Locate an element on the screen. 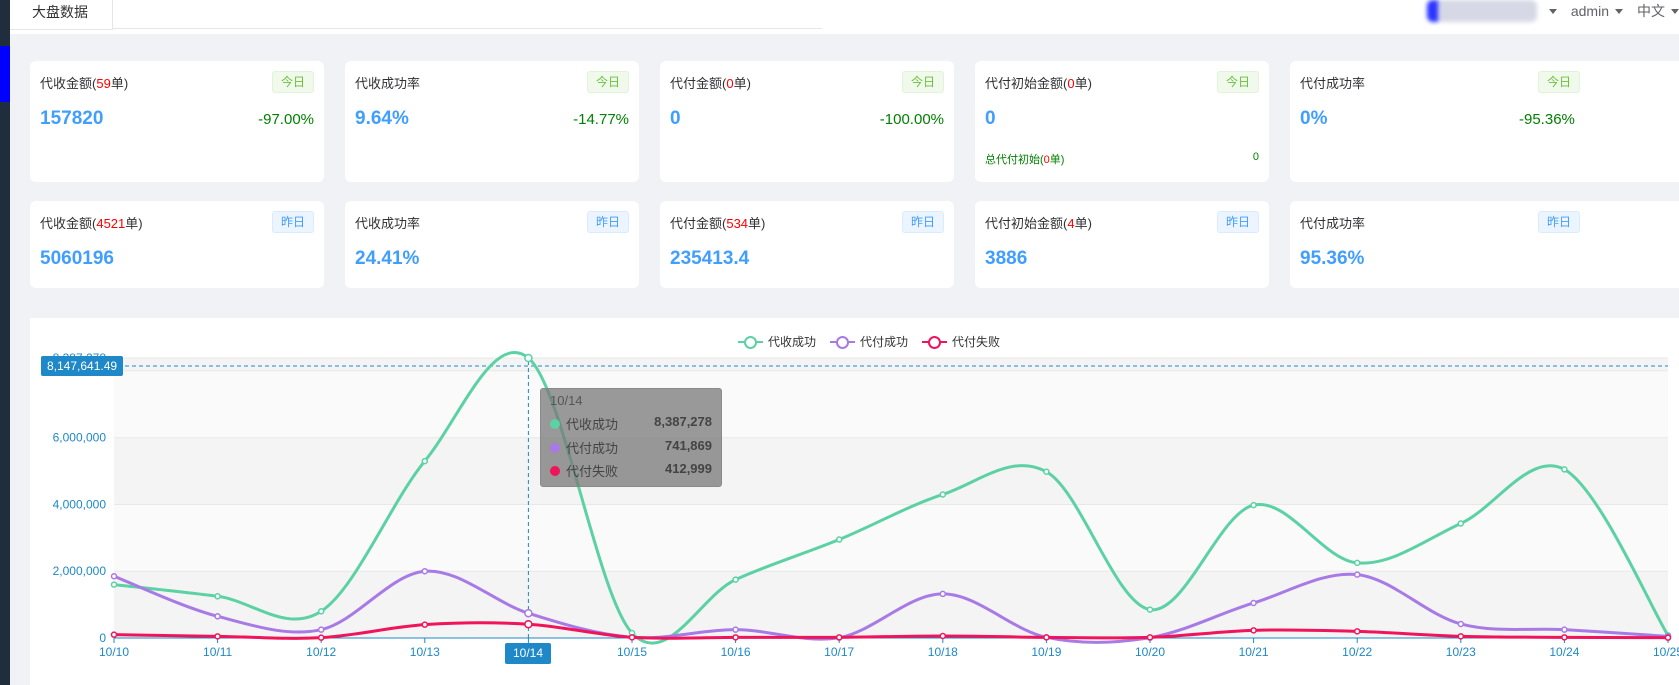  x-tick-label: 10/15 is located at coordinates (632, 652).